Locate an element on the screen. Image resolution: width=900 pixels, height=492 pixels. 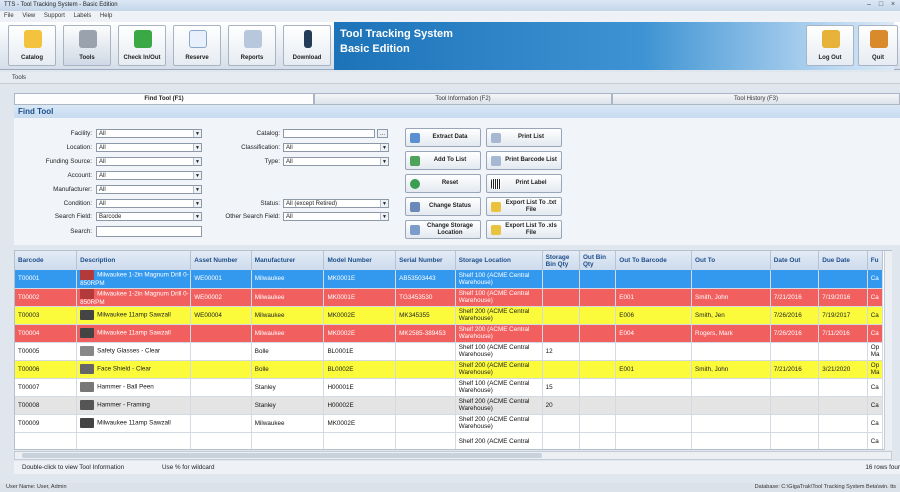
tab-tool-information: Tool Information (F2) is located at coordinates (463, 99).